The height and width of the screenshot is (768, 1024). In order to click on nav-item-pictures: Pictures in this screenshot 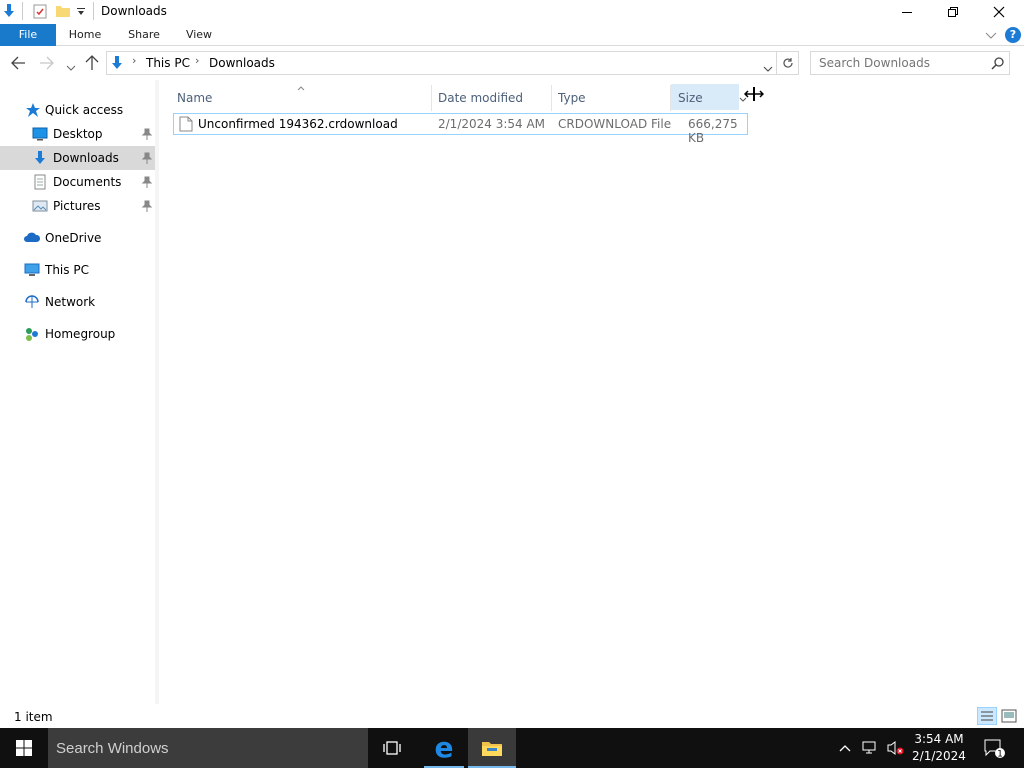, I will do `click(78, 206)`.